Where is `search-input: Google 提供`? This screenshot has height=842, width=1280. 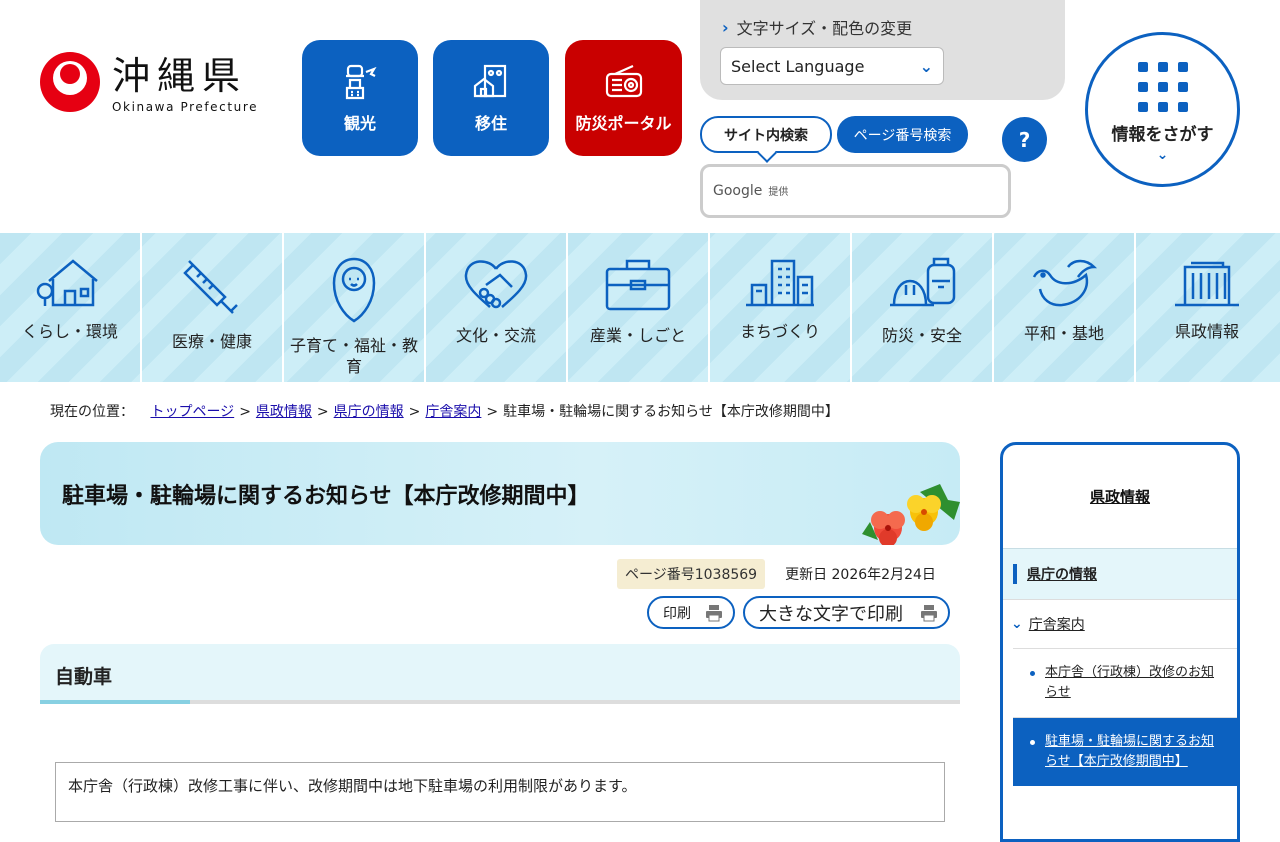 search-input: Google 提供 is located at coordinates (855, 191).